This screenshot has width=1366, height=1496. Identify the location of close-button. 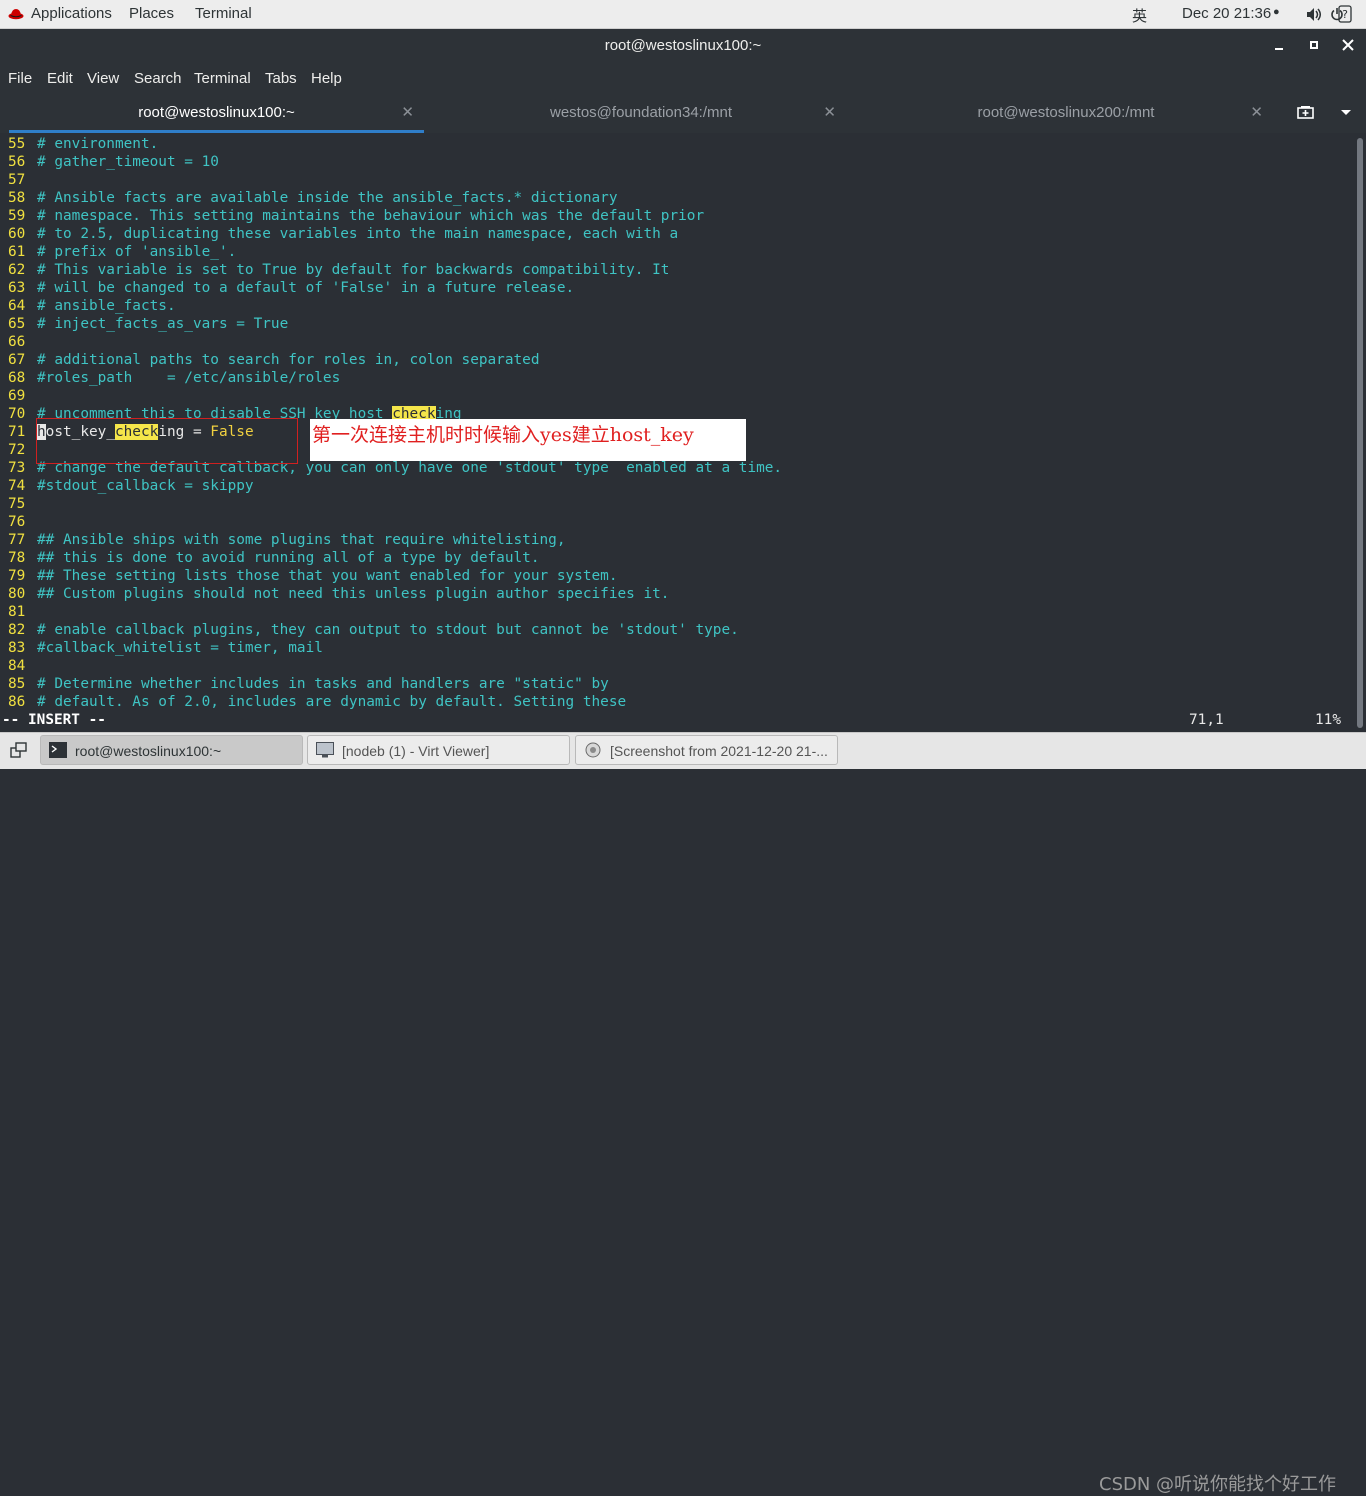
(1348, 45).